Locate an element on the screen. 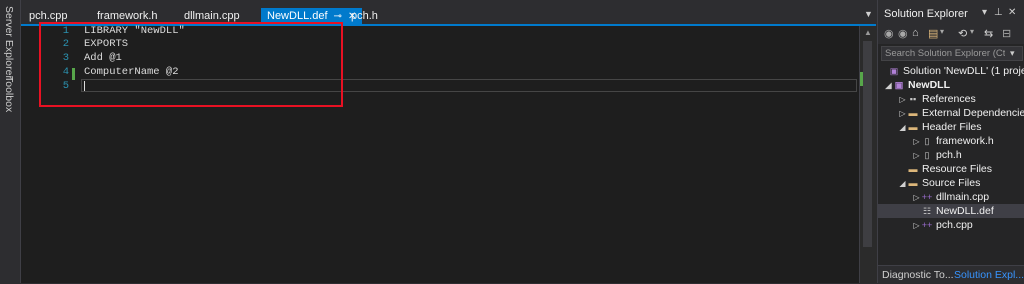  left-tool-strip: Server Explorer Toolbox is located at coordinates (10, 141).